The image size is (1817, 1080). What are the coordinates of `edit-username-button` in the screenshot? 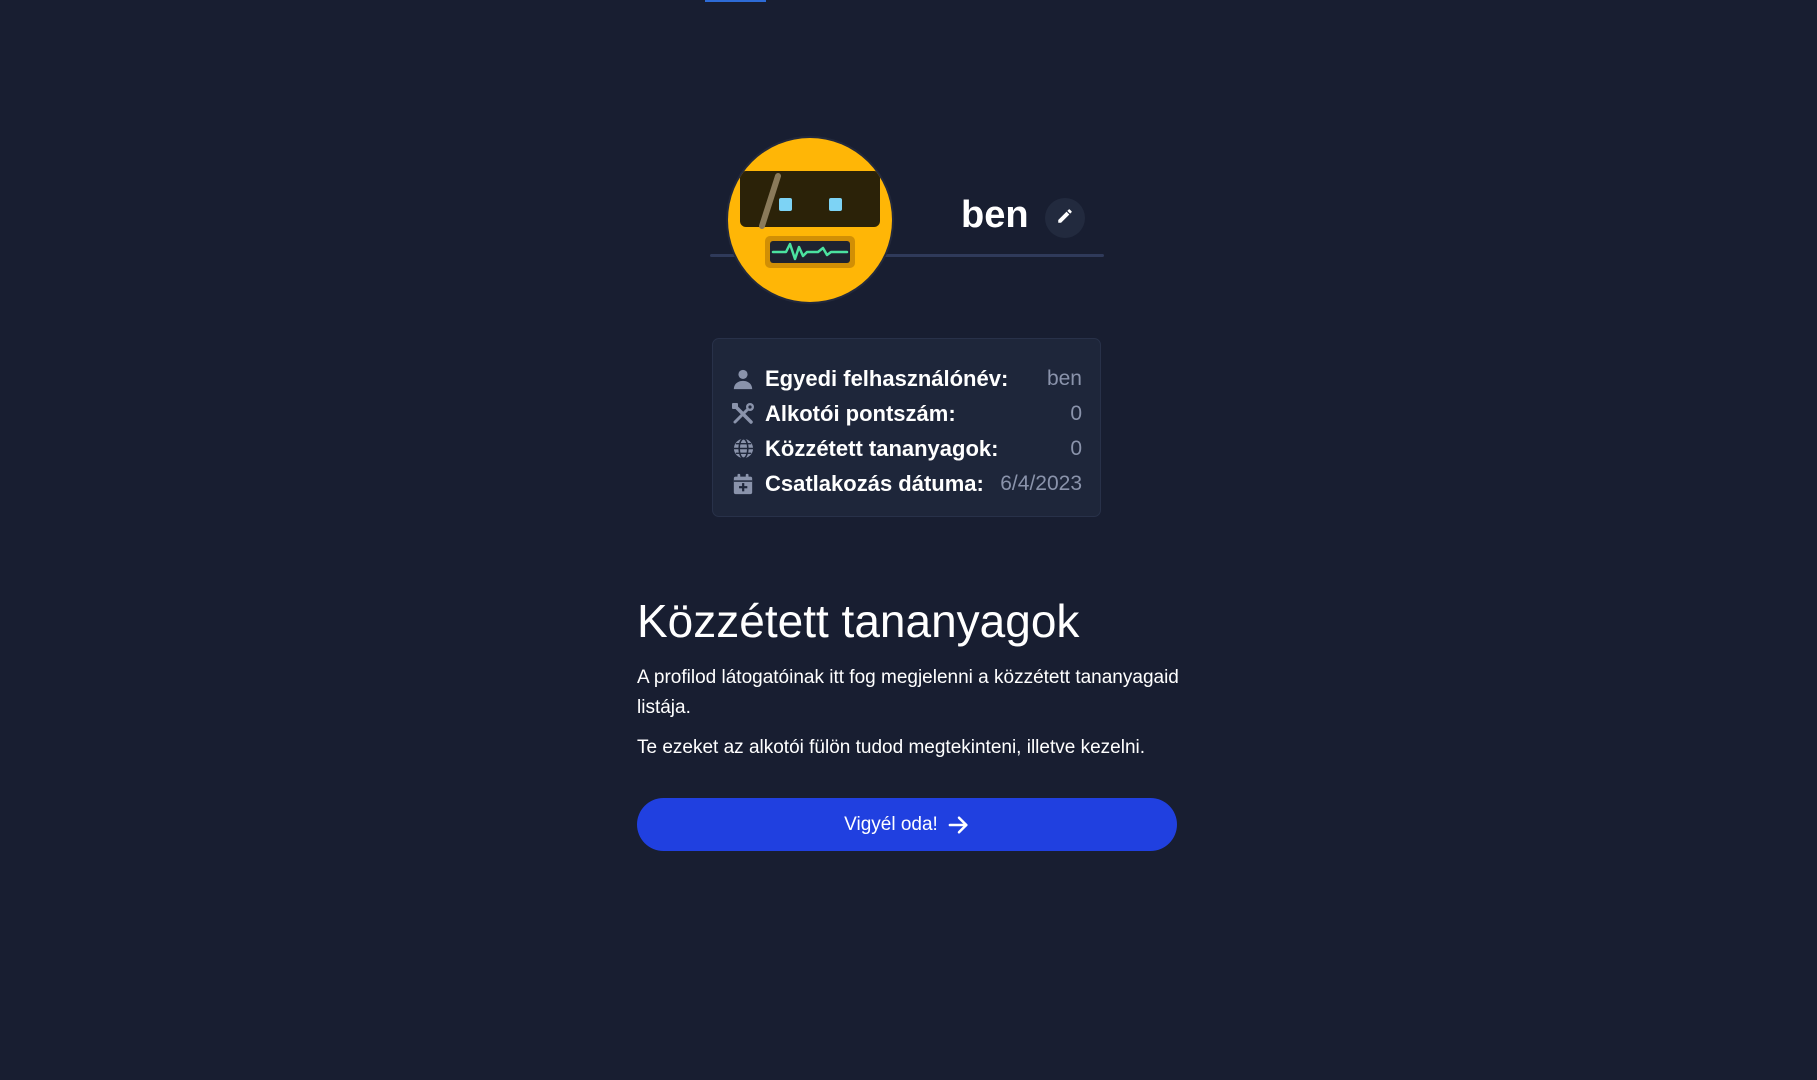 It's located at (1065, 218).